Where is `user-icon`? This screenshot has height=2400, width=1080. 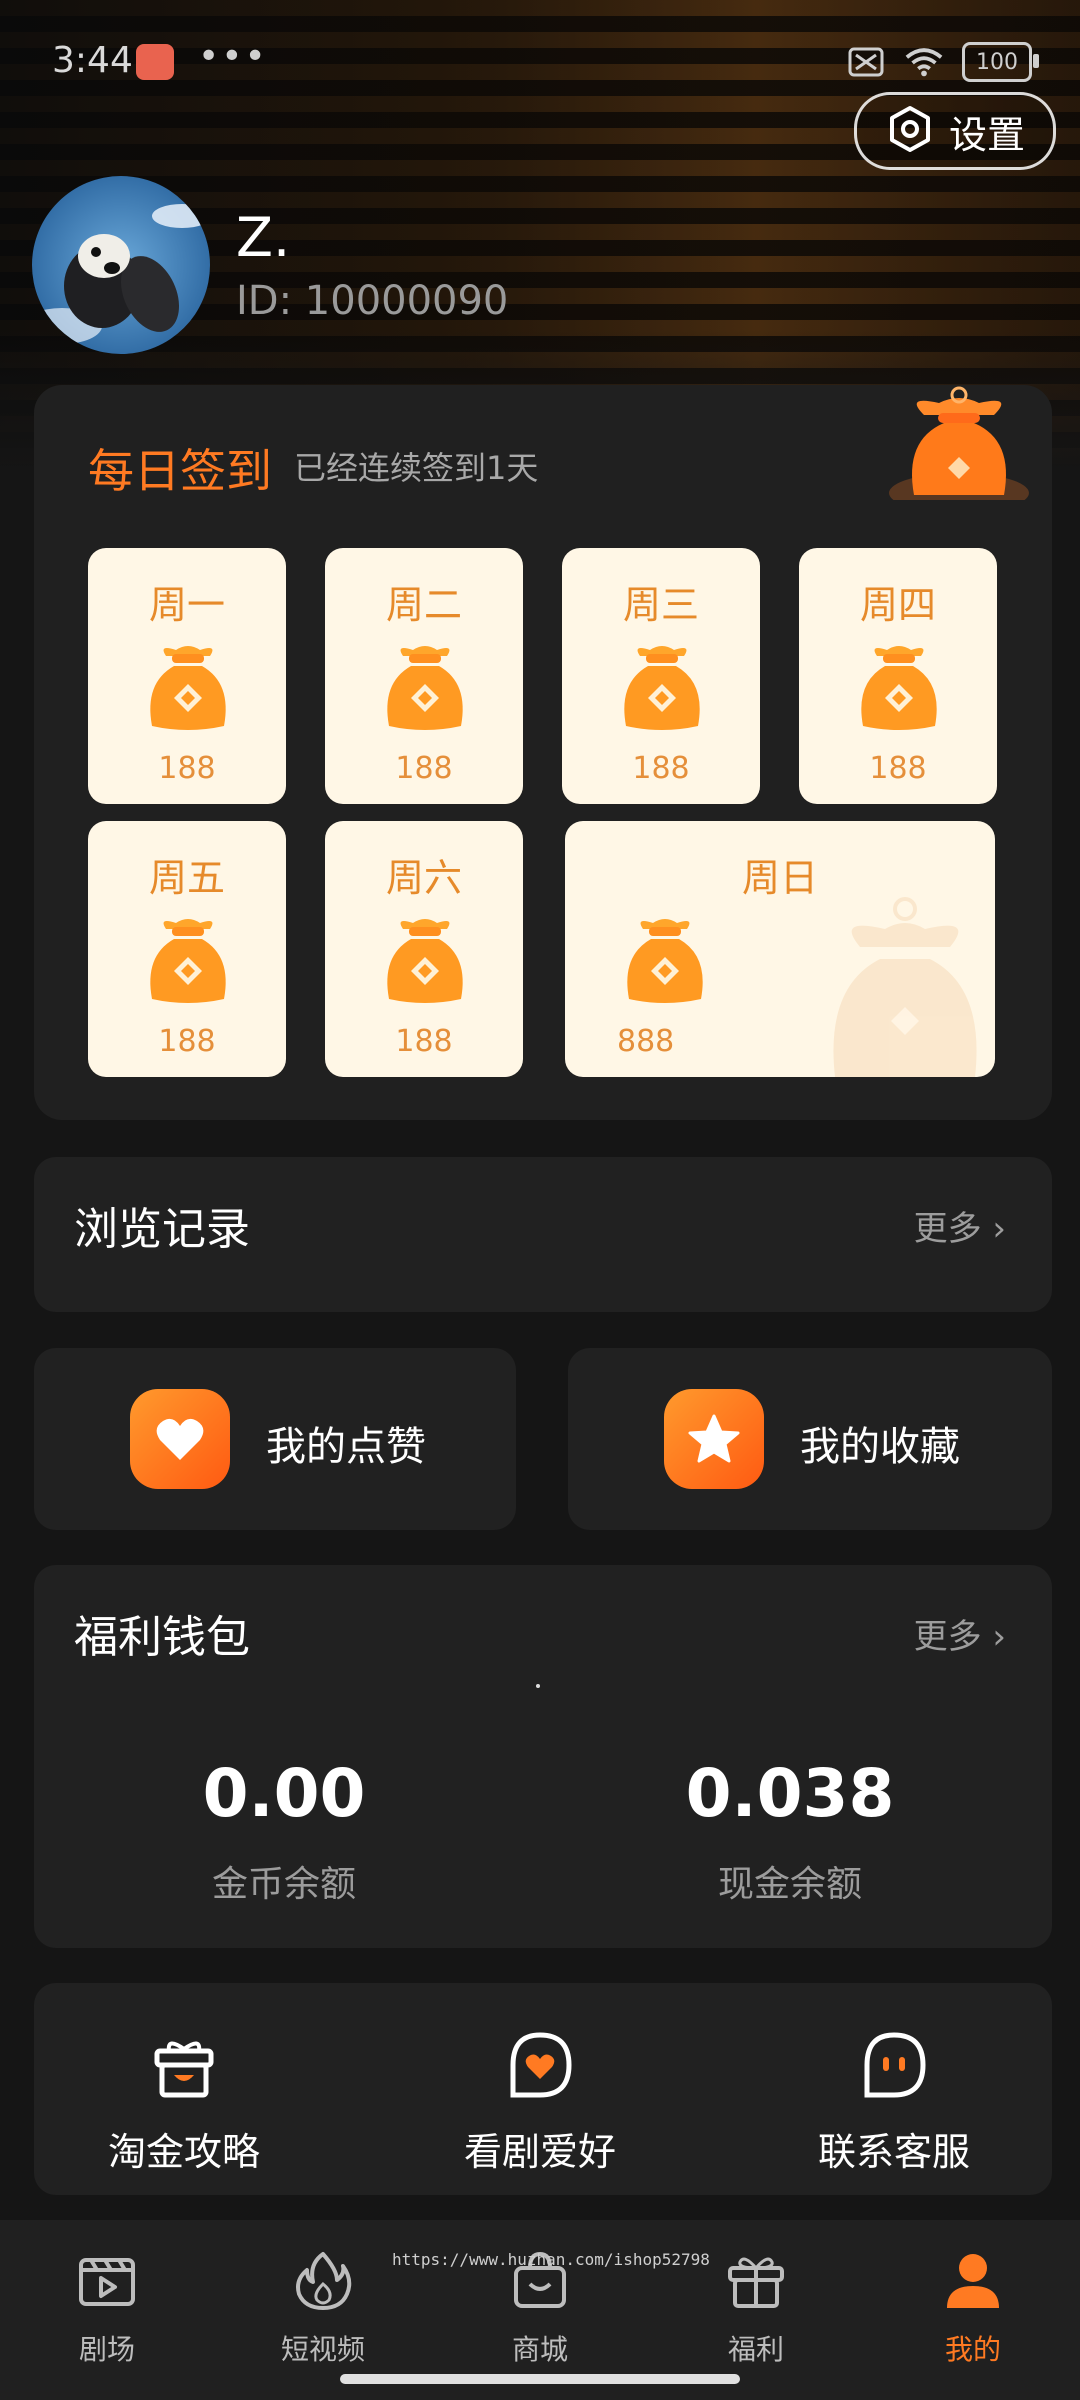 user-icon is located at coordinates (973, 2280).